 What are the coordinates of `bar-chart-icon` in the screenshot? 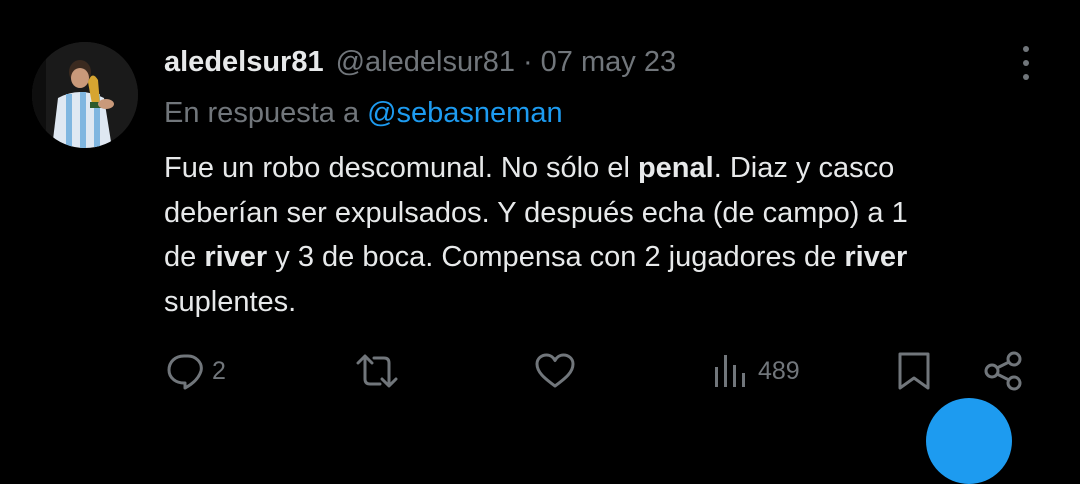 It's located at (730, 371).